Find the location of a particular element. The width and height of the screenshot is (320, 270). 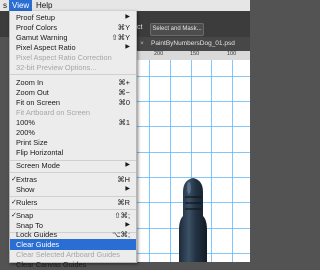

options-partial-label: ct is located at coordinates (140, 27).